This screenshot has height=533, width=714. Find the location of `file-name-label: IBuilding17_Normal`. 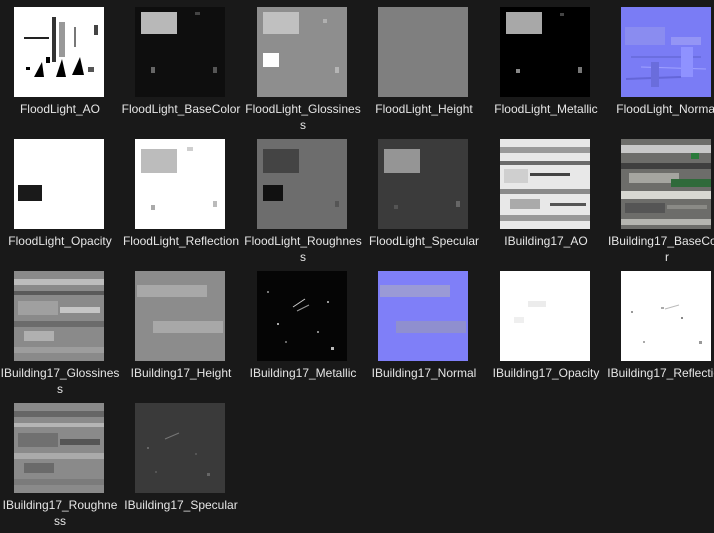

file-name-label: IBuilding17_Normal is located at coordinates (424, 373).